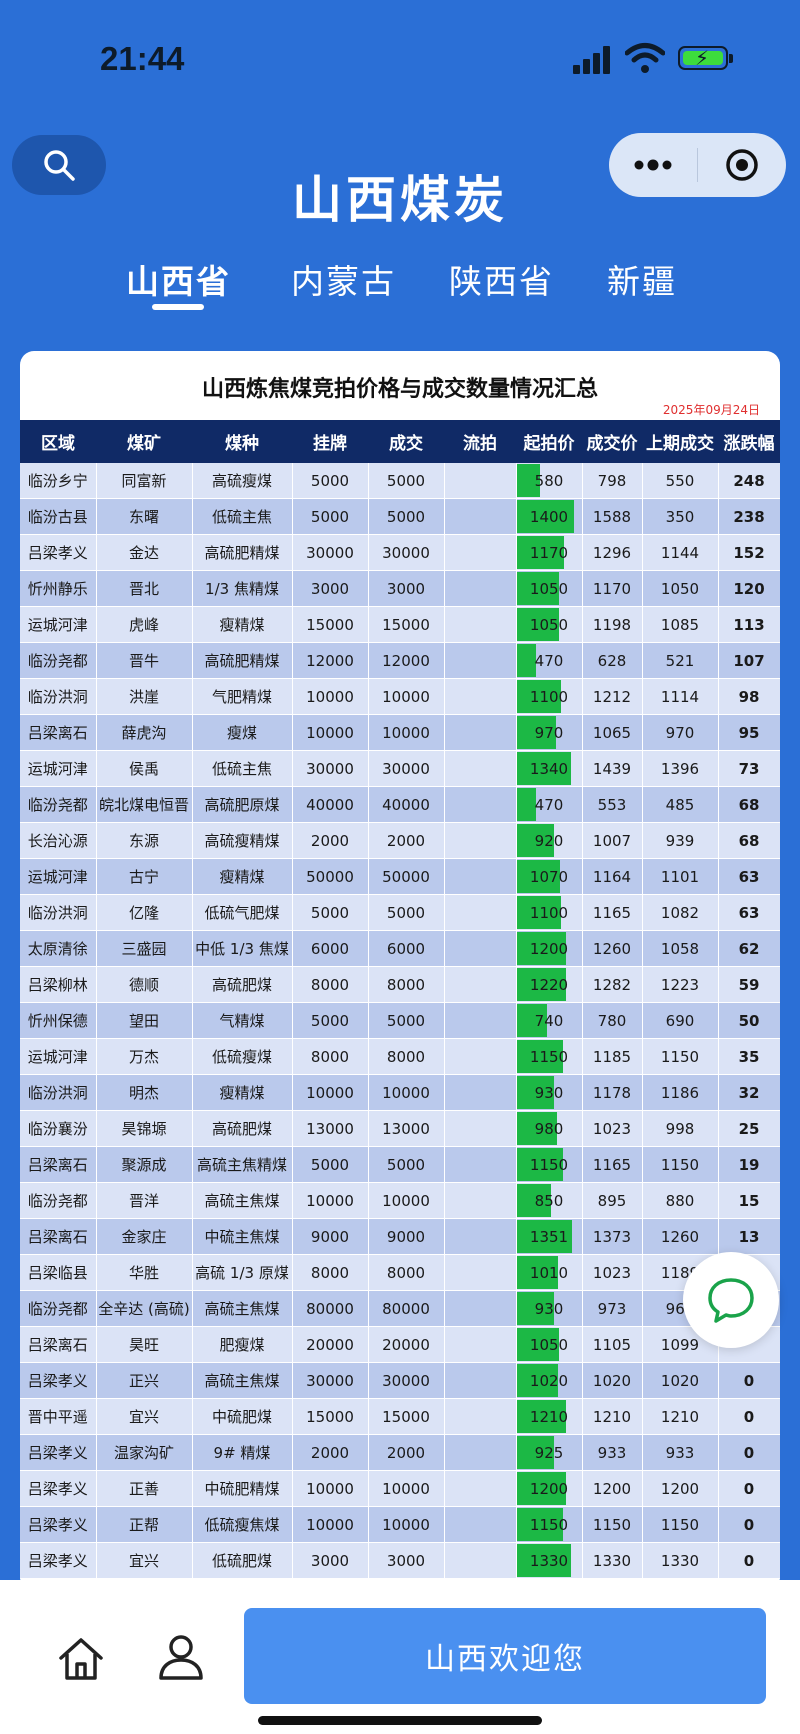 The image size is (800, 1734). Describe the element at coordinates (505, 1656) in the screenshot. I see `welcome-button: 山西欢迎您` at that location.